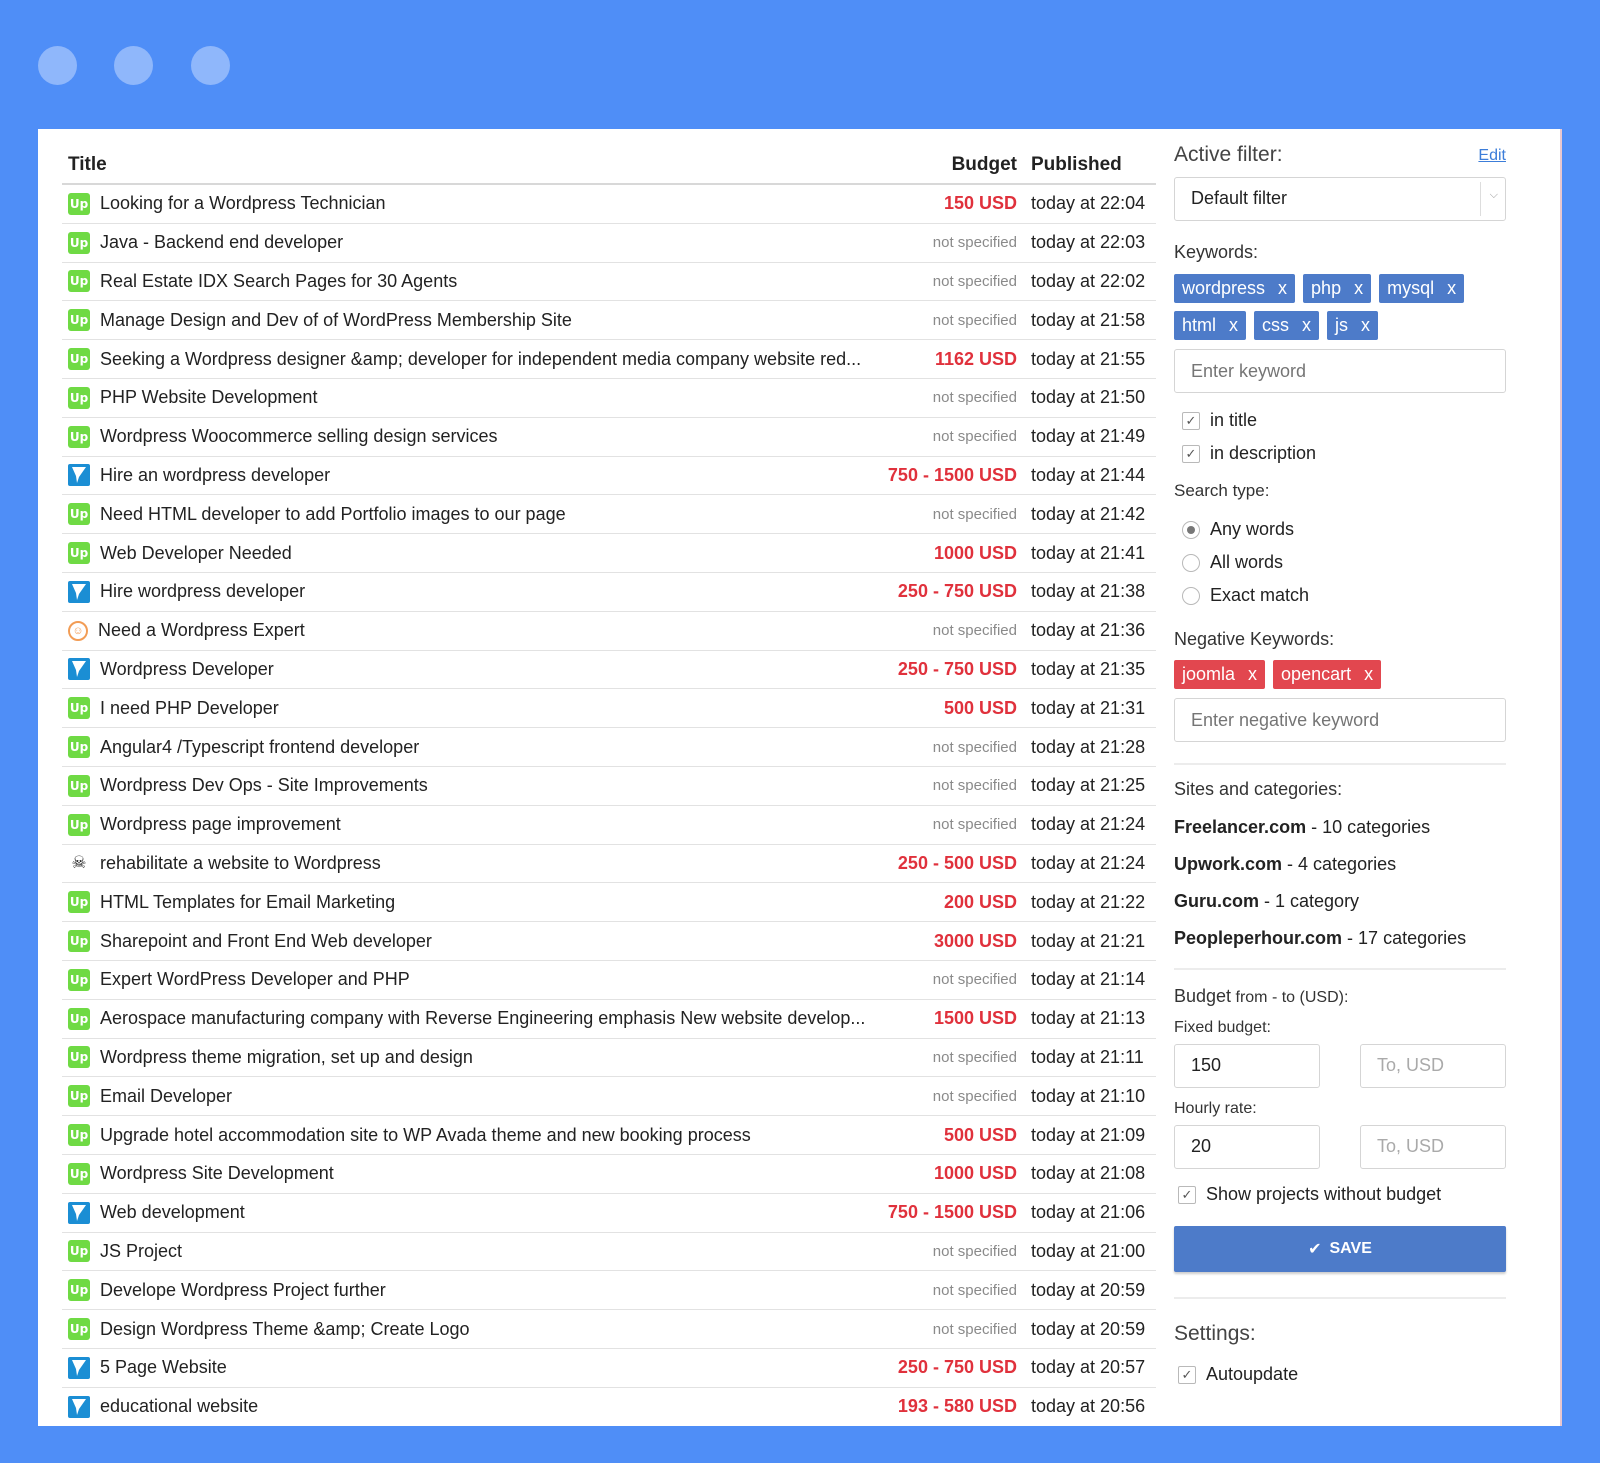  Describe the element at coordinates (1433, 1147) in the screenshot. I see `hourly-rate-to-input: To, USD` at that location.